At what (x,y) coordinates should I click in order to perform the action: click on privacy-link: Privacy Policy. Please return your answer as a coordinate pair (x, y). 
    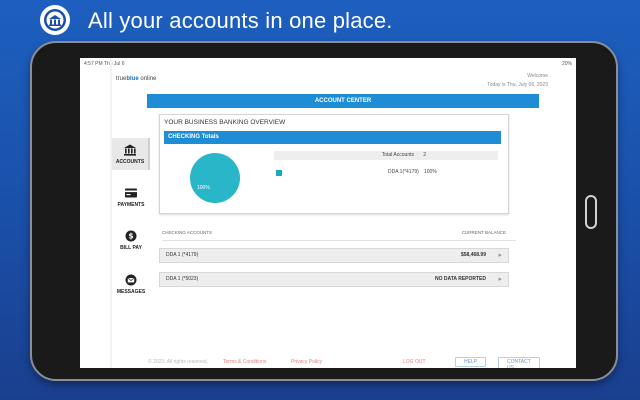
    Looking at the image, I should click on (306, 362).